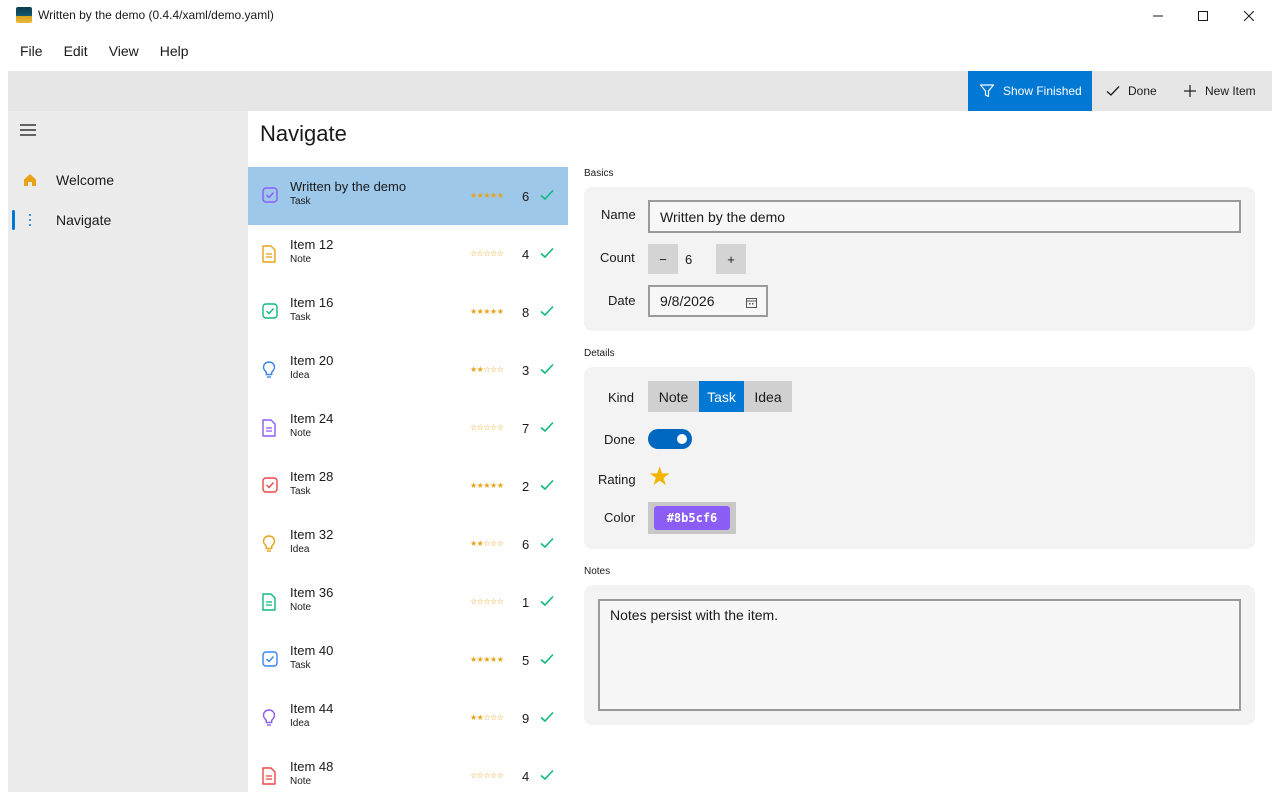 The height and width of the screenshot is (800, 1280). Describe the element at coordinates (300, 375) in the screenshot. I see `list-item-kind: Idea` at that location.